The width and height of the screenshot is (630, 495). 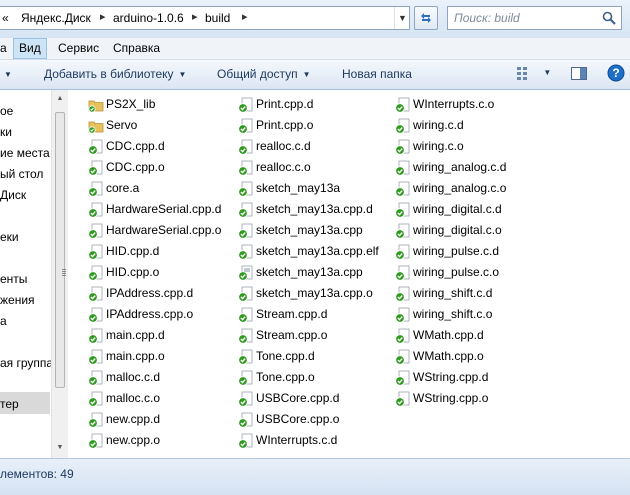 I want to click on file-item: core.a, so click(x=163, y=189).